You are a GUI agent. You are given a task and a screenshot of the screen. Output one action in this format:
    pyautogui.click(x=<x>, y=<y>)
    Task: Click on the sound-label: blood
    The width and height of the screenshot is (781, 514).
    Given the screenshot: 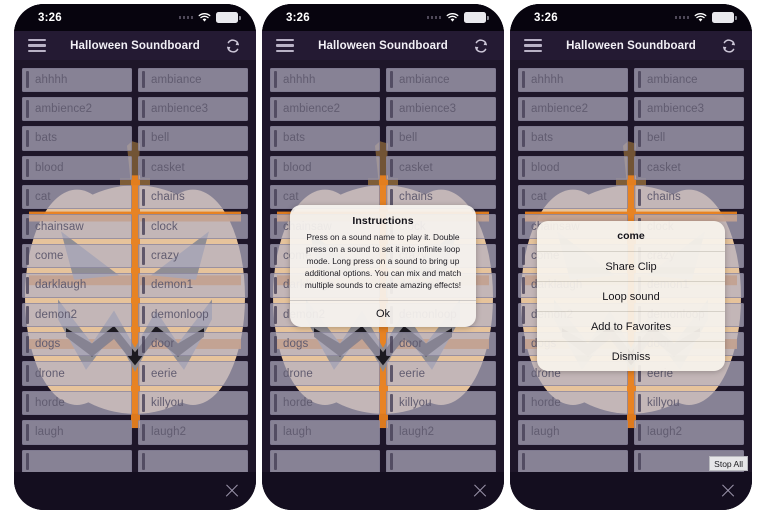 What is the action you would take?
    pyautogui.click(x=49, y=167)
    